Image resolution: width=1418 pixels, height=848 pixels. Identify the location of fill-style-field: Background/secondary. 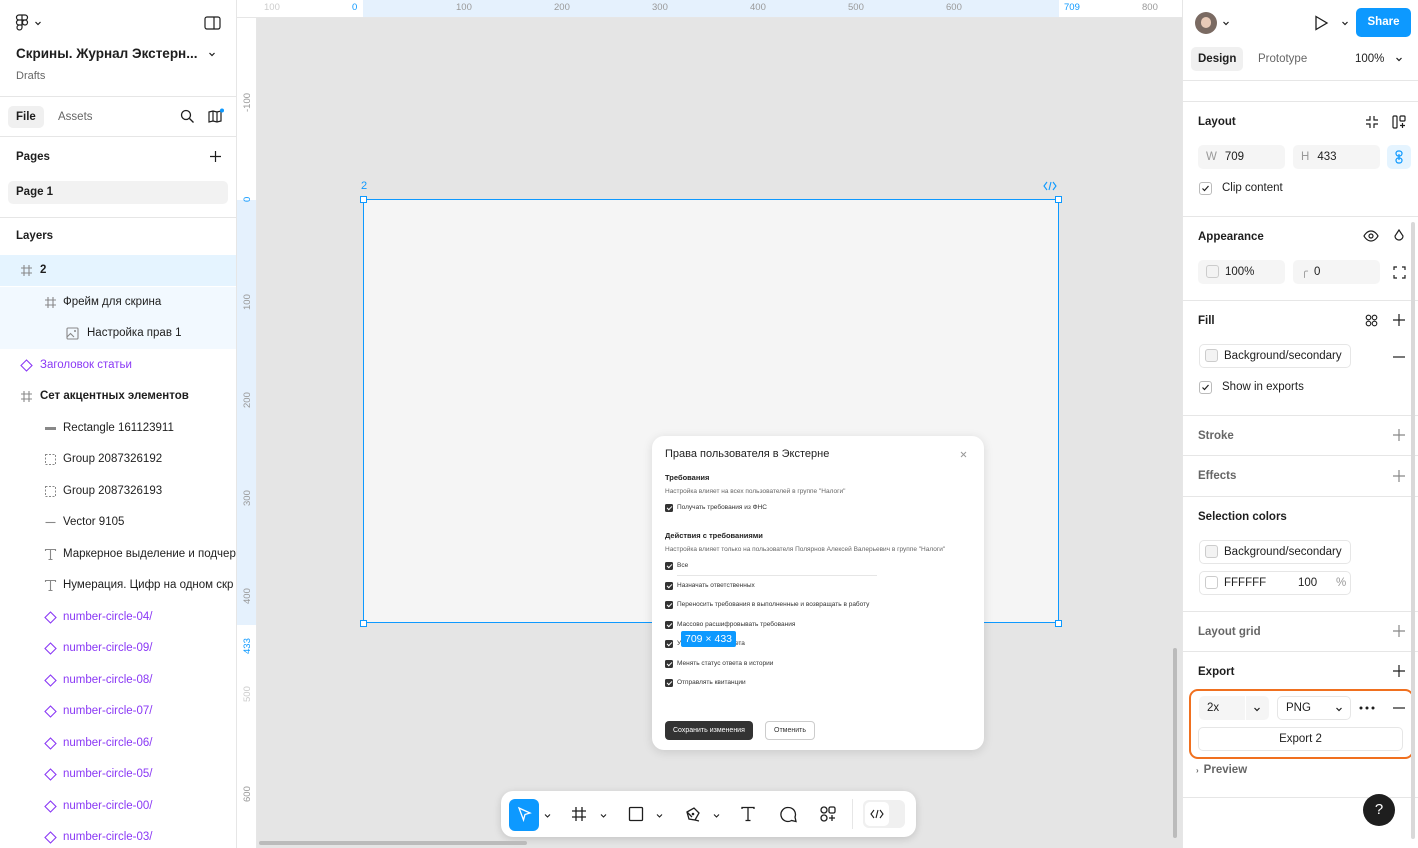
(1275, 356).